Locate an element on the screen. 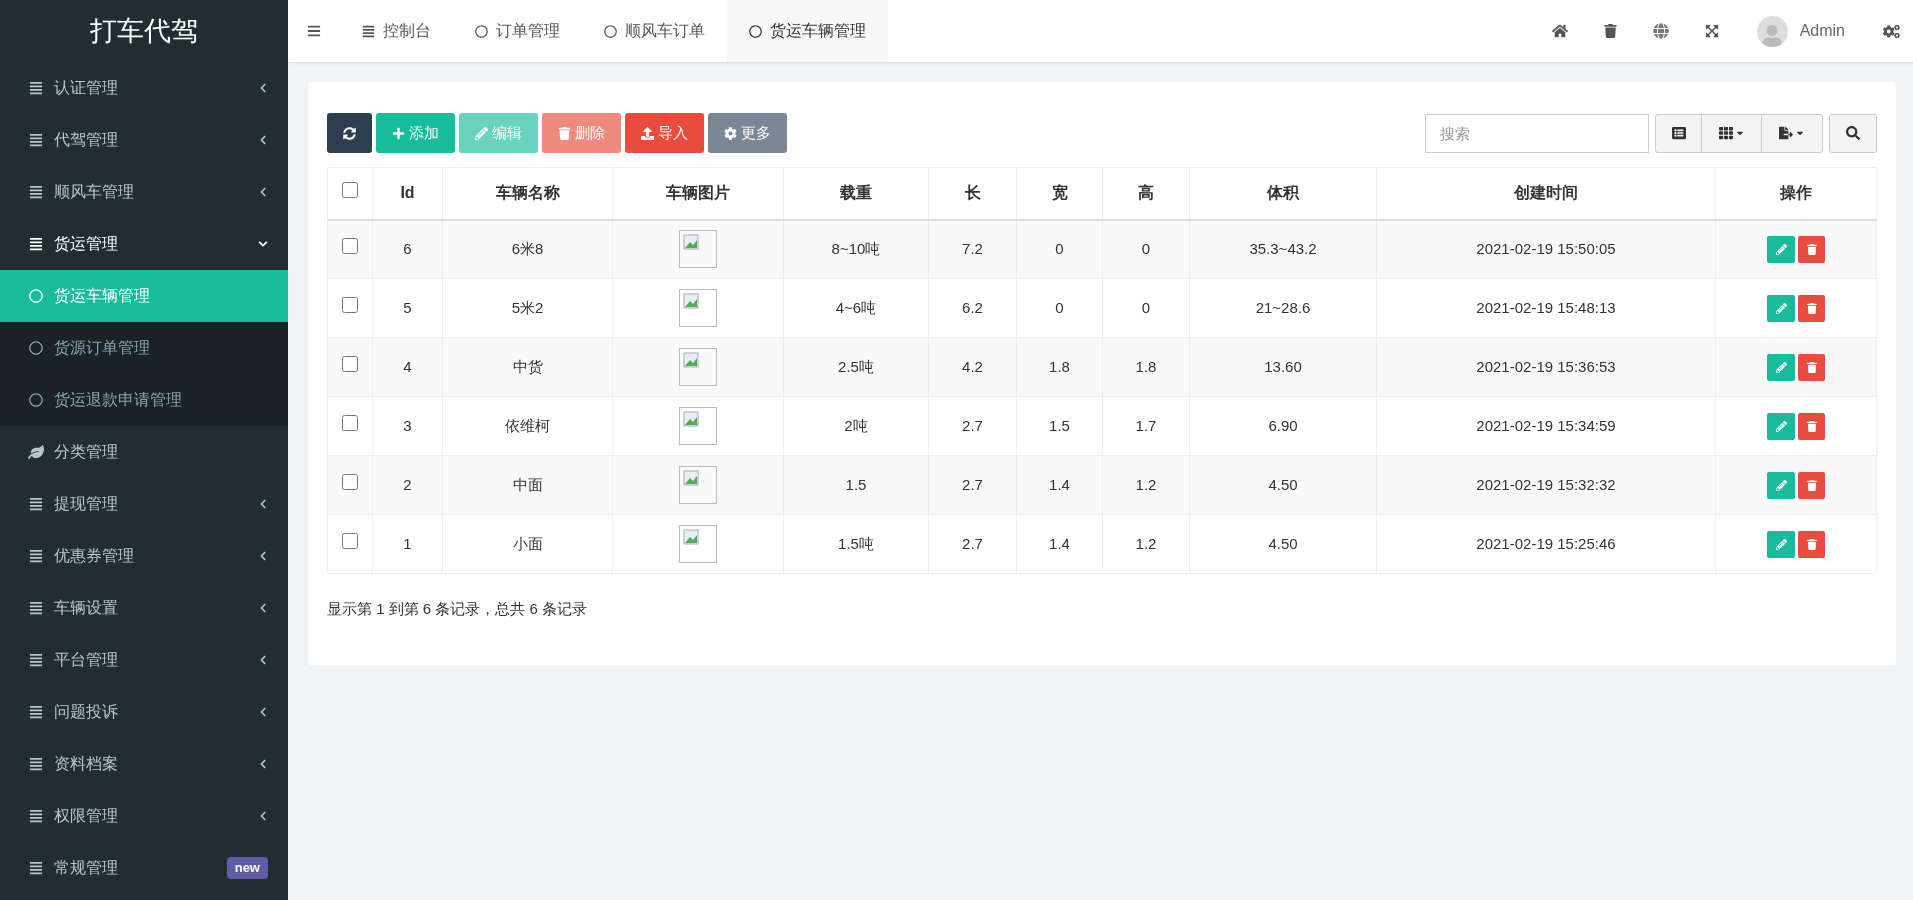 This screenshot has width=1913, height=900. sidebar-item: 优惠券管理 is located at coordinates (144, 556).